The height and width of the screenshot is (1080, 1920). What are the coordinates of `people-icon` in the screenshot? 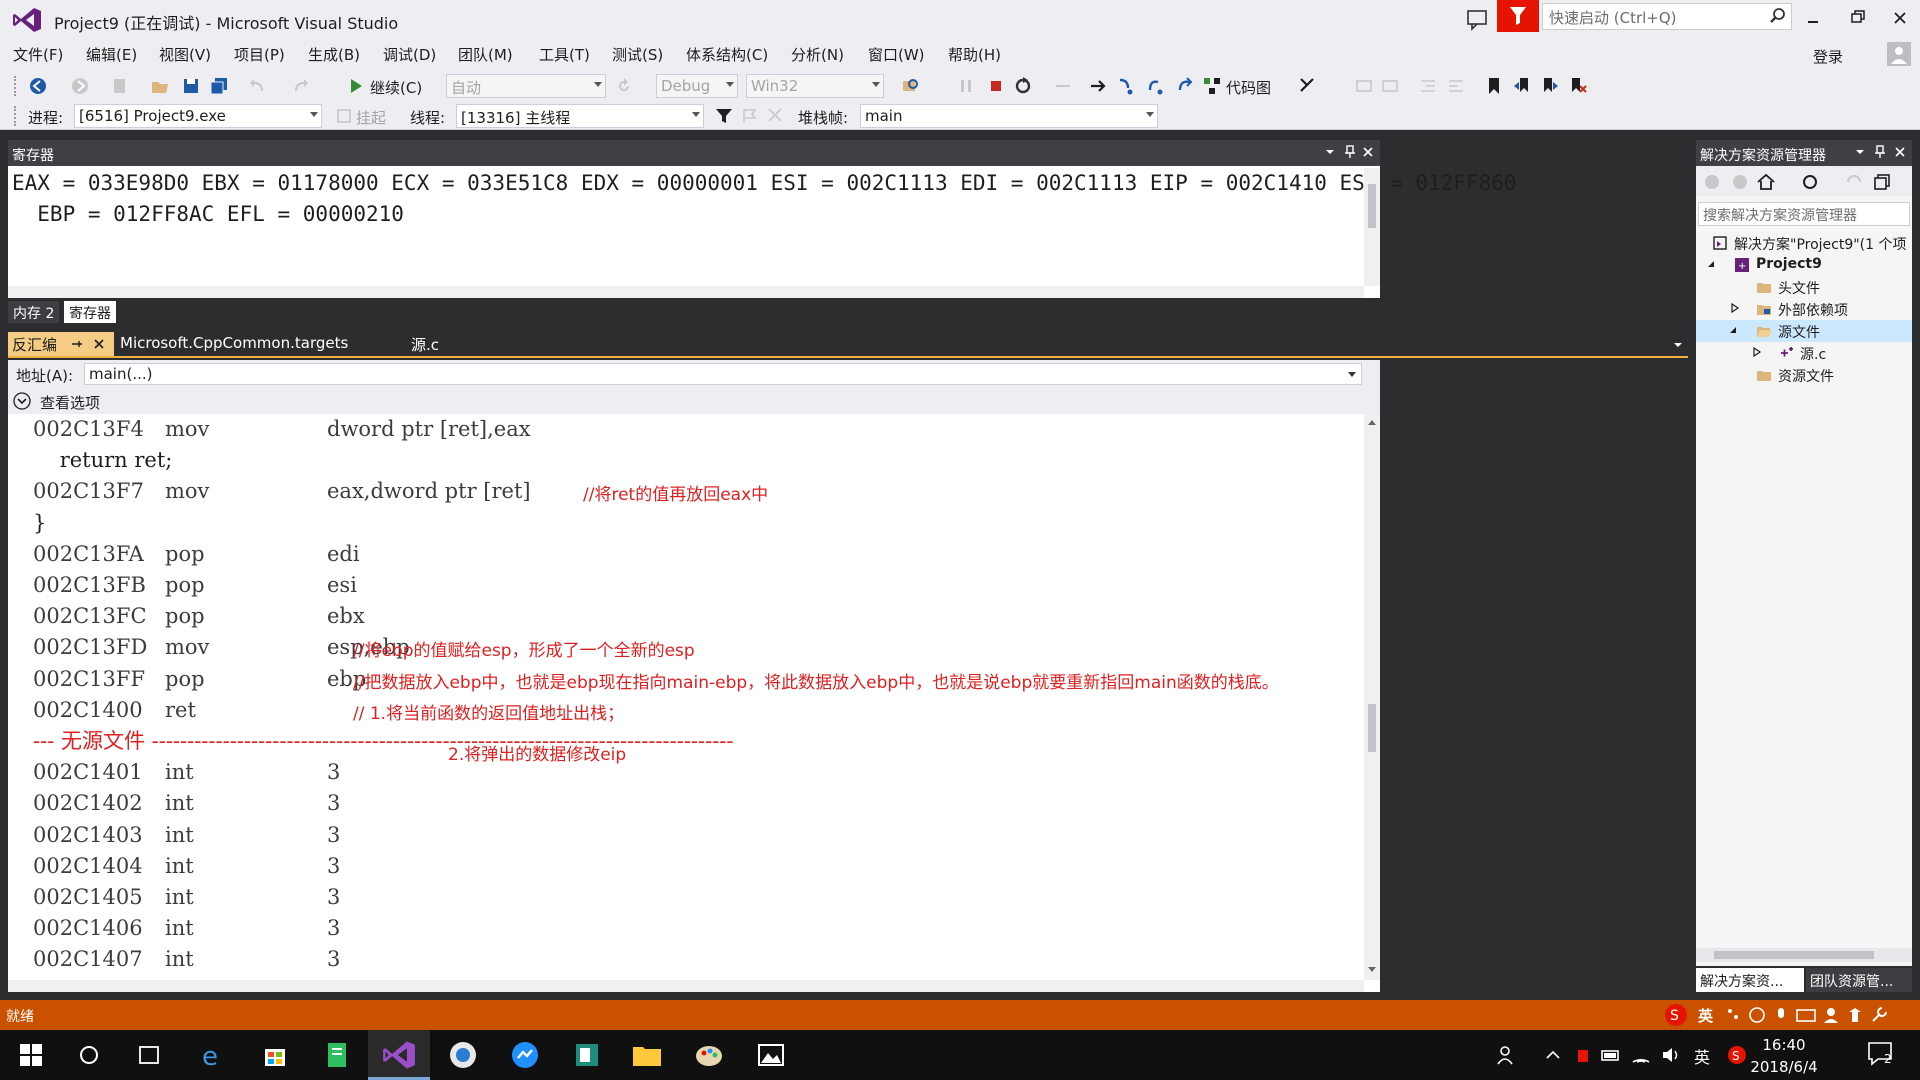 It's located at (1507, 1055).